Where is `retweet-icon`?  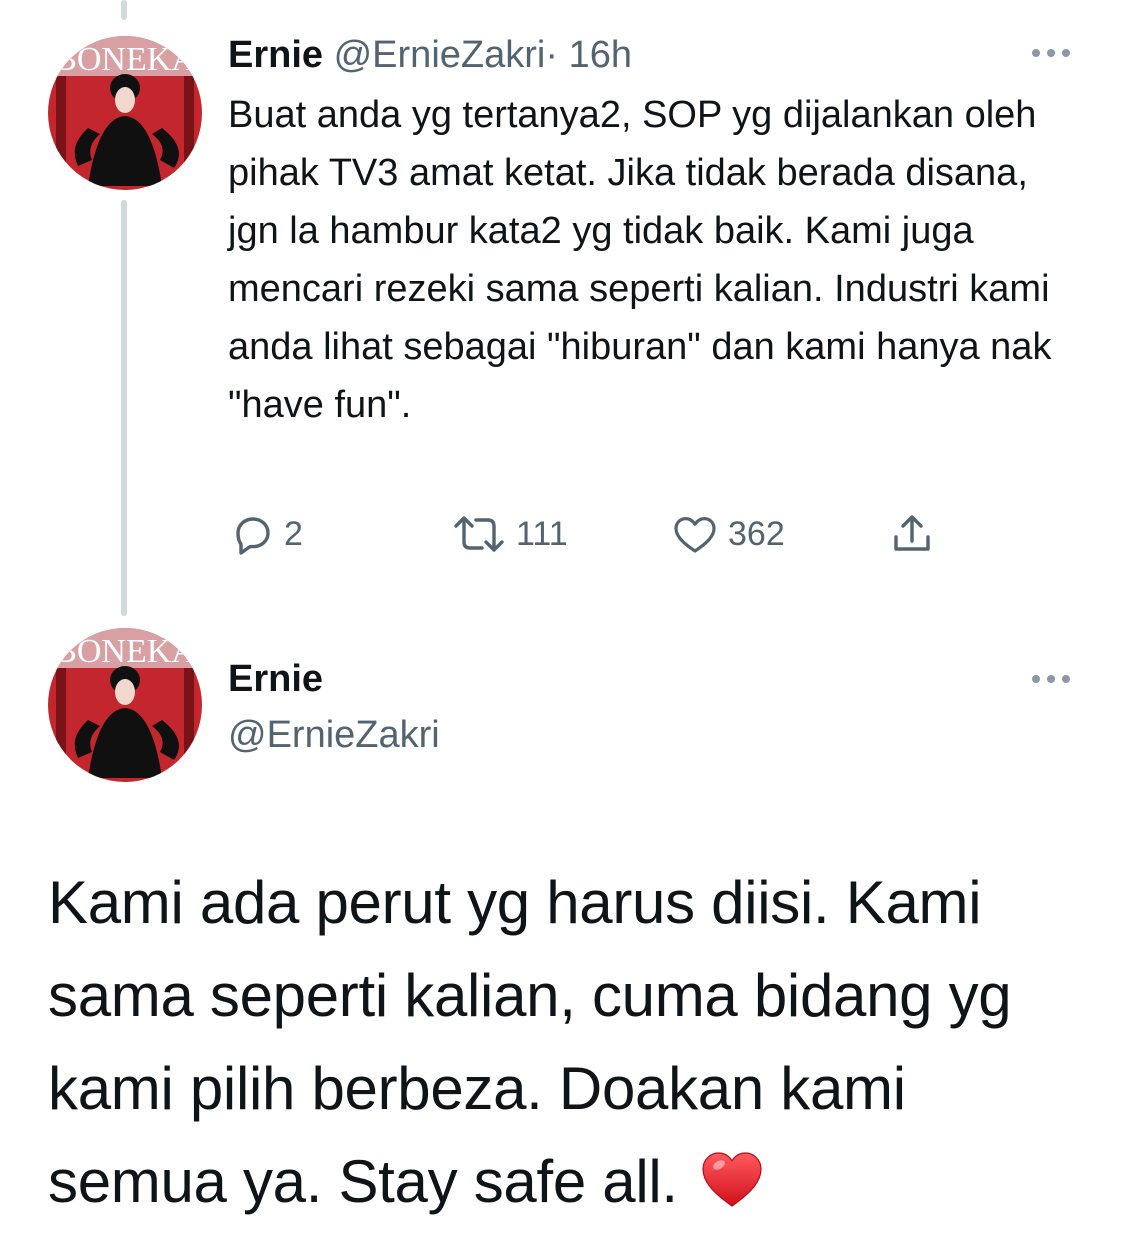 retweet-icon is located at coordinates (479, 534).